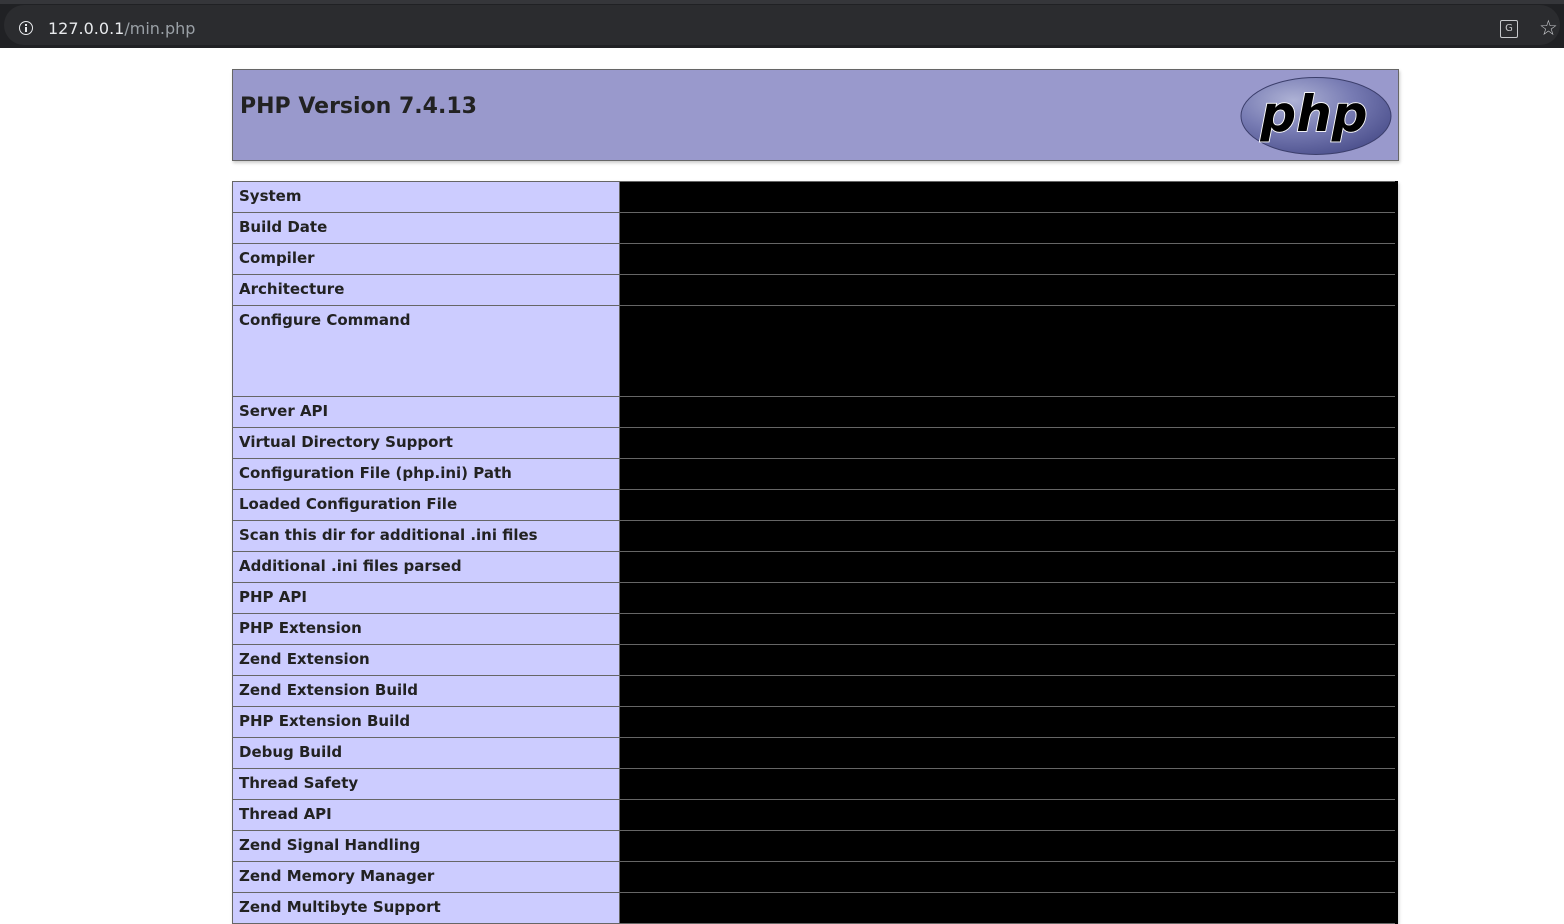  I want to click on table-row: Build Date, so click(815, 228).